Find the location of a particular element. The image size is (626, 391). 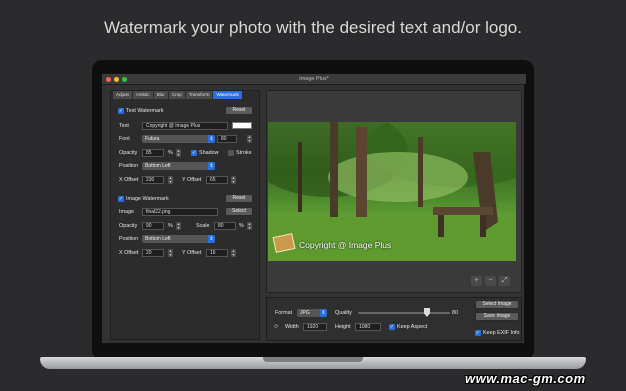

format-value: JPG is located at coordinates (305, 313).